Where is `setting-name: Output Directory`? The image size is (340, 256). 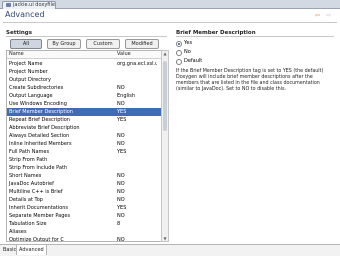
setting-name: Output Directory is located at coordinates (30, 80).